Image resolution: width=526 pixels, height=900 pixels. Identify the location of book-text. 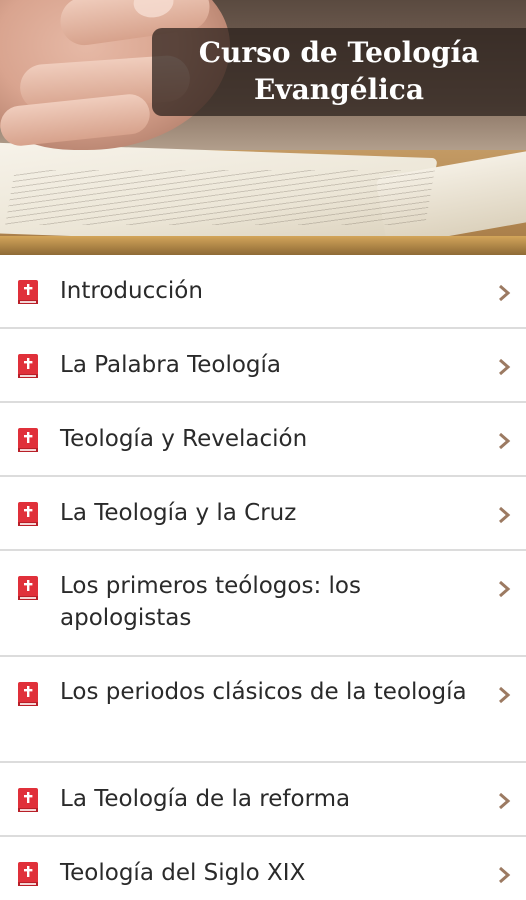
(220, 197).